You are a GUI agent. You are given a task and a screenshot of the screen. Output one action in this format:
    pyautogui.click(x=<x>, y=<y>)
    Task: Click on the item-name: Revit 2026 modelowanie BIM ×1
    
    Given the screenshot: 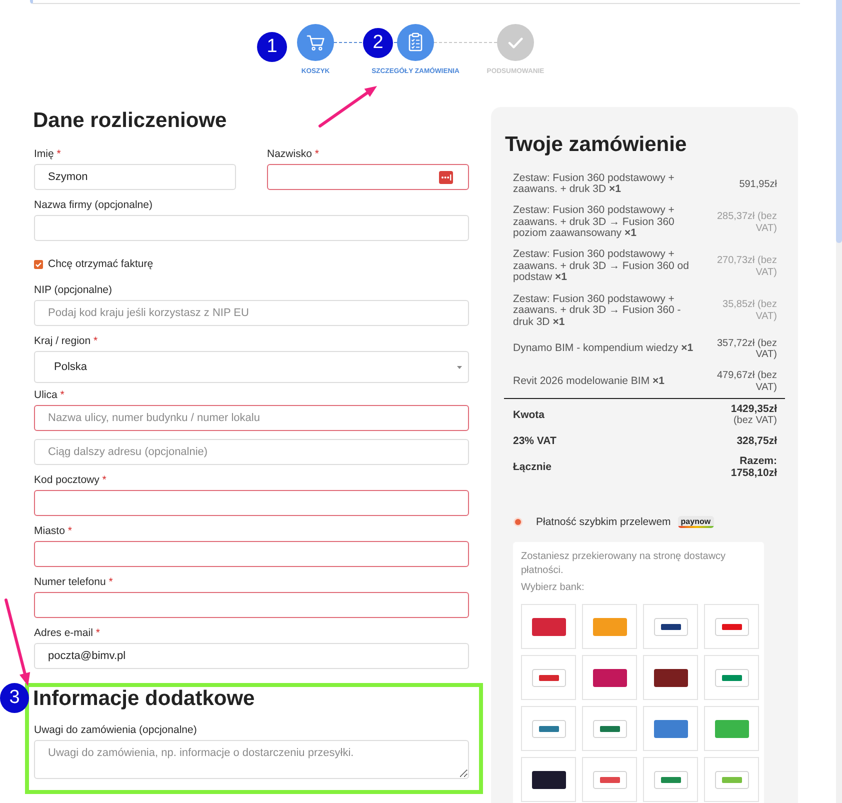 What is the action you would take?
    pyautogui.click(x=589, y=382)
    